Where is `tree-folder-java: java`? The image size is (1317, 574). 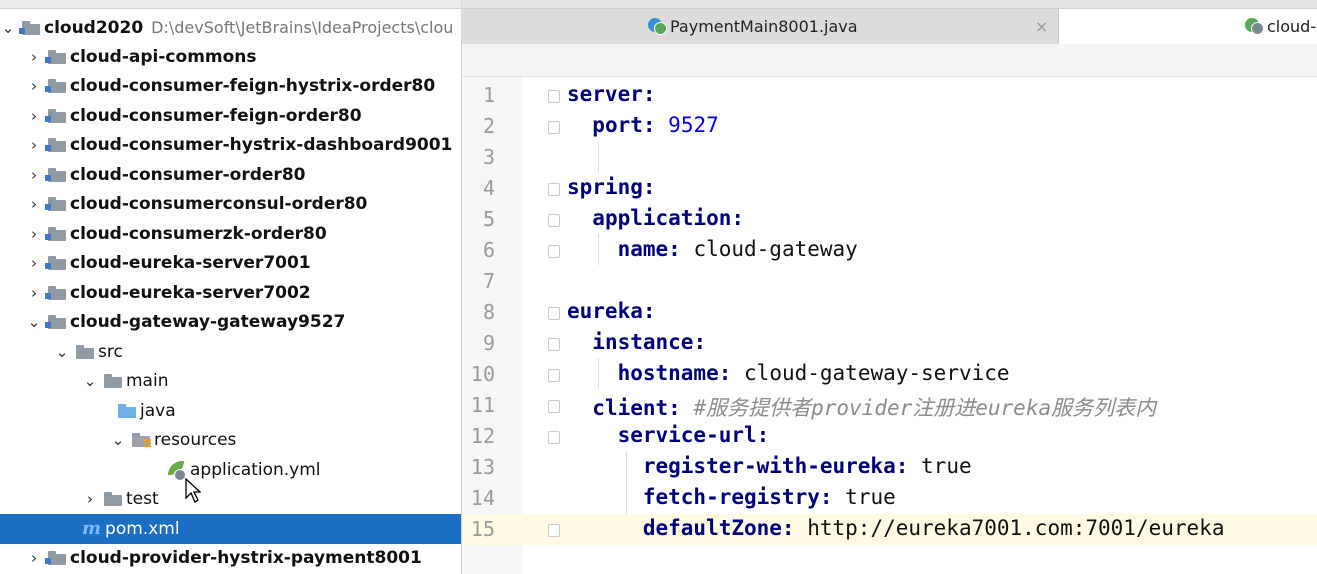 tree-folder-java: java is located at coordinates (230, 411).